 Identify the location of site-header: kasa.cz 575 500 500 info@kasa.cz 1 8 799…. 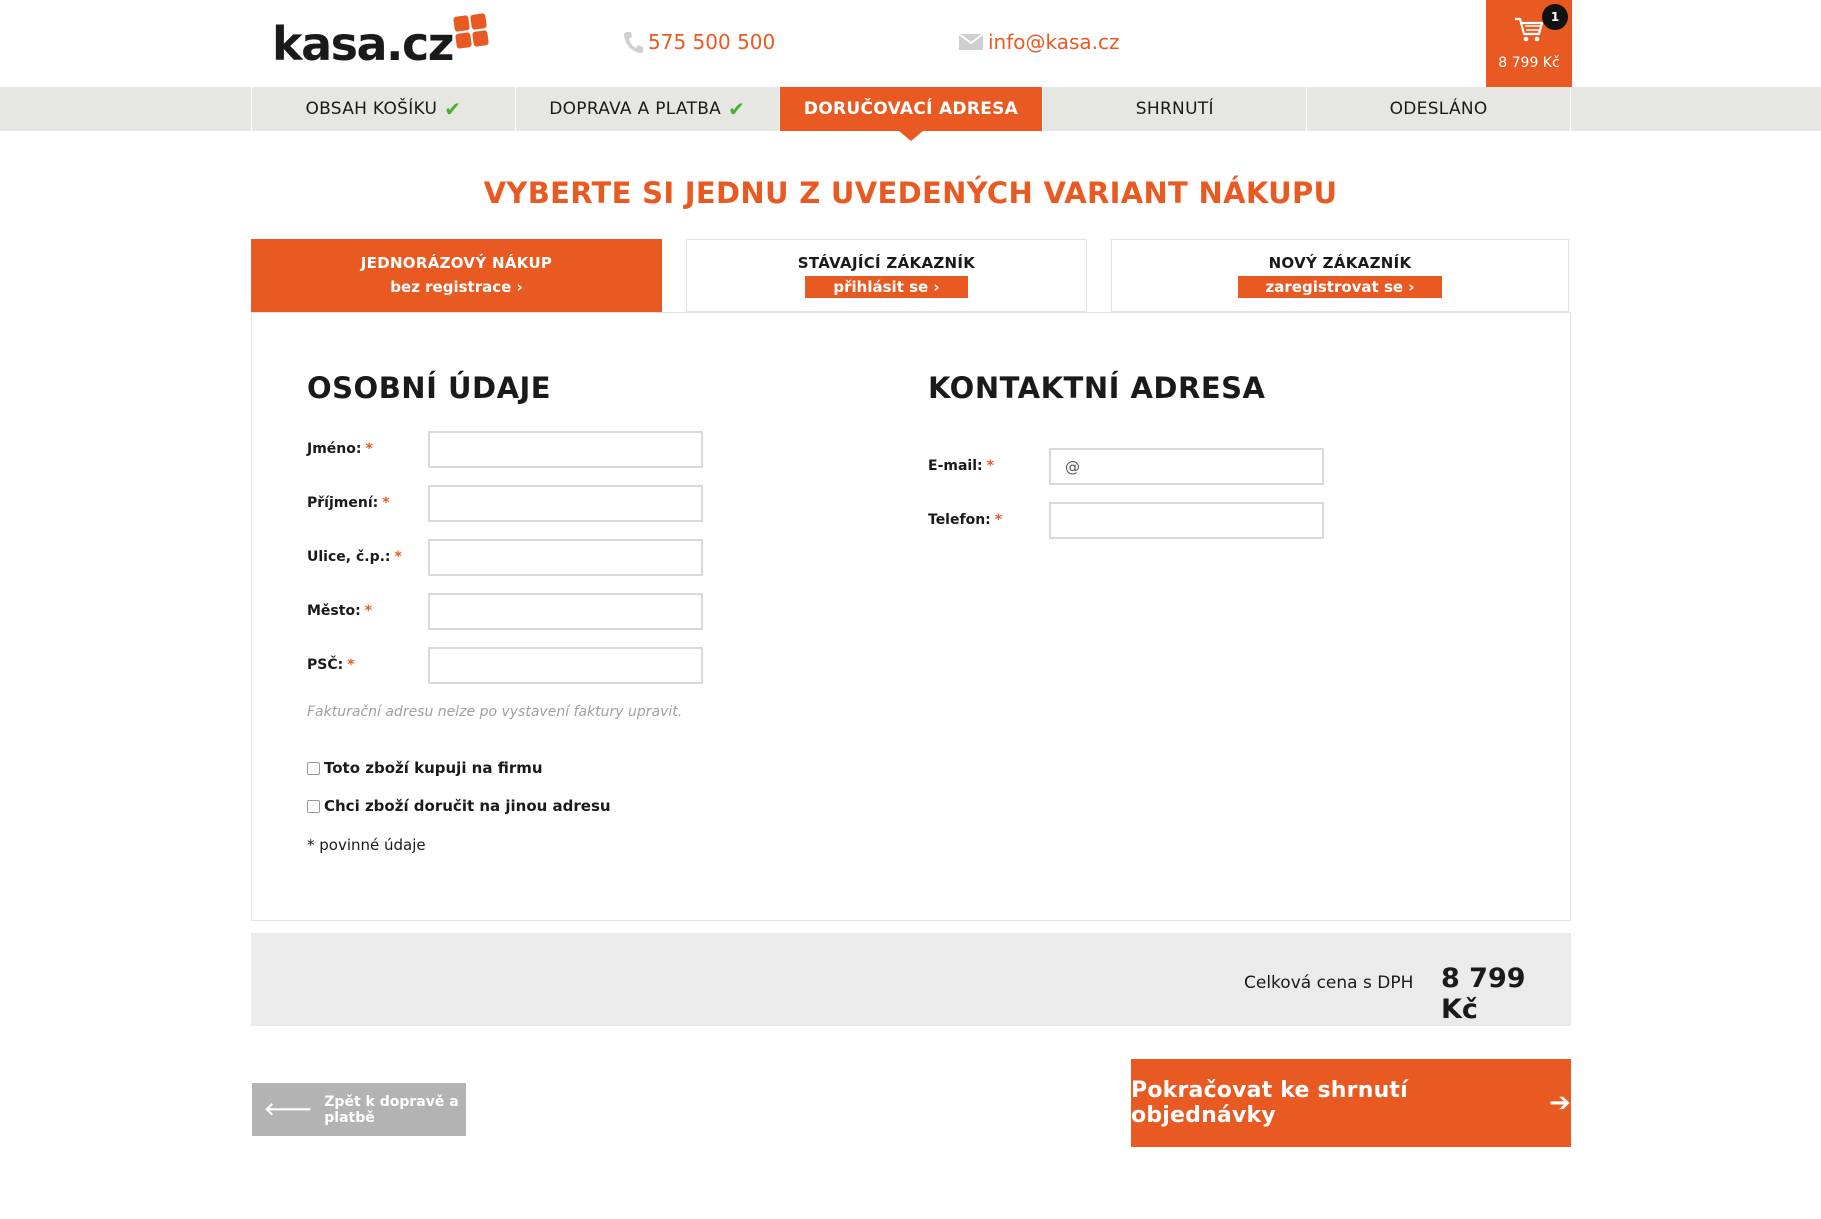
(910, 43).